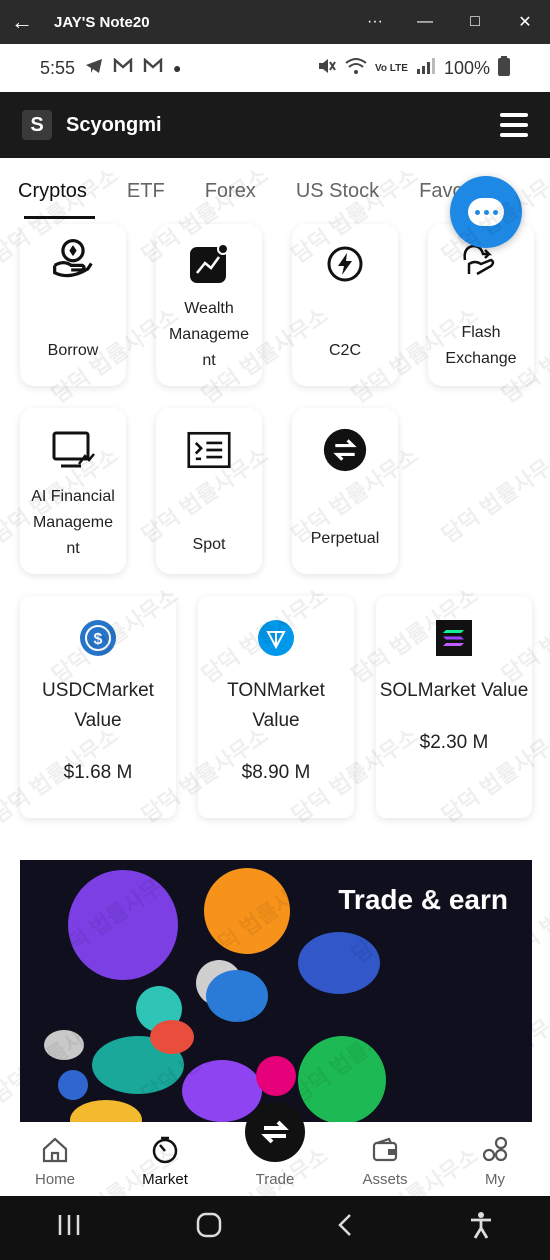  Describe the element at coordinates (69, 1228) in the screenshot. I see `recent-apps-icon` at that location.